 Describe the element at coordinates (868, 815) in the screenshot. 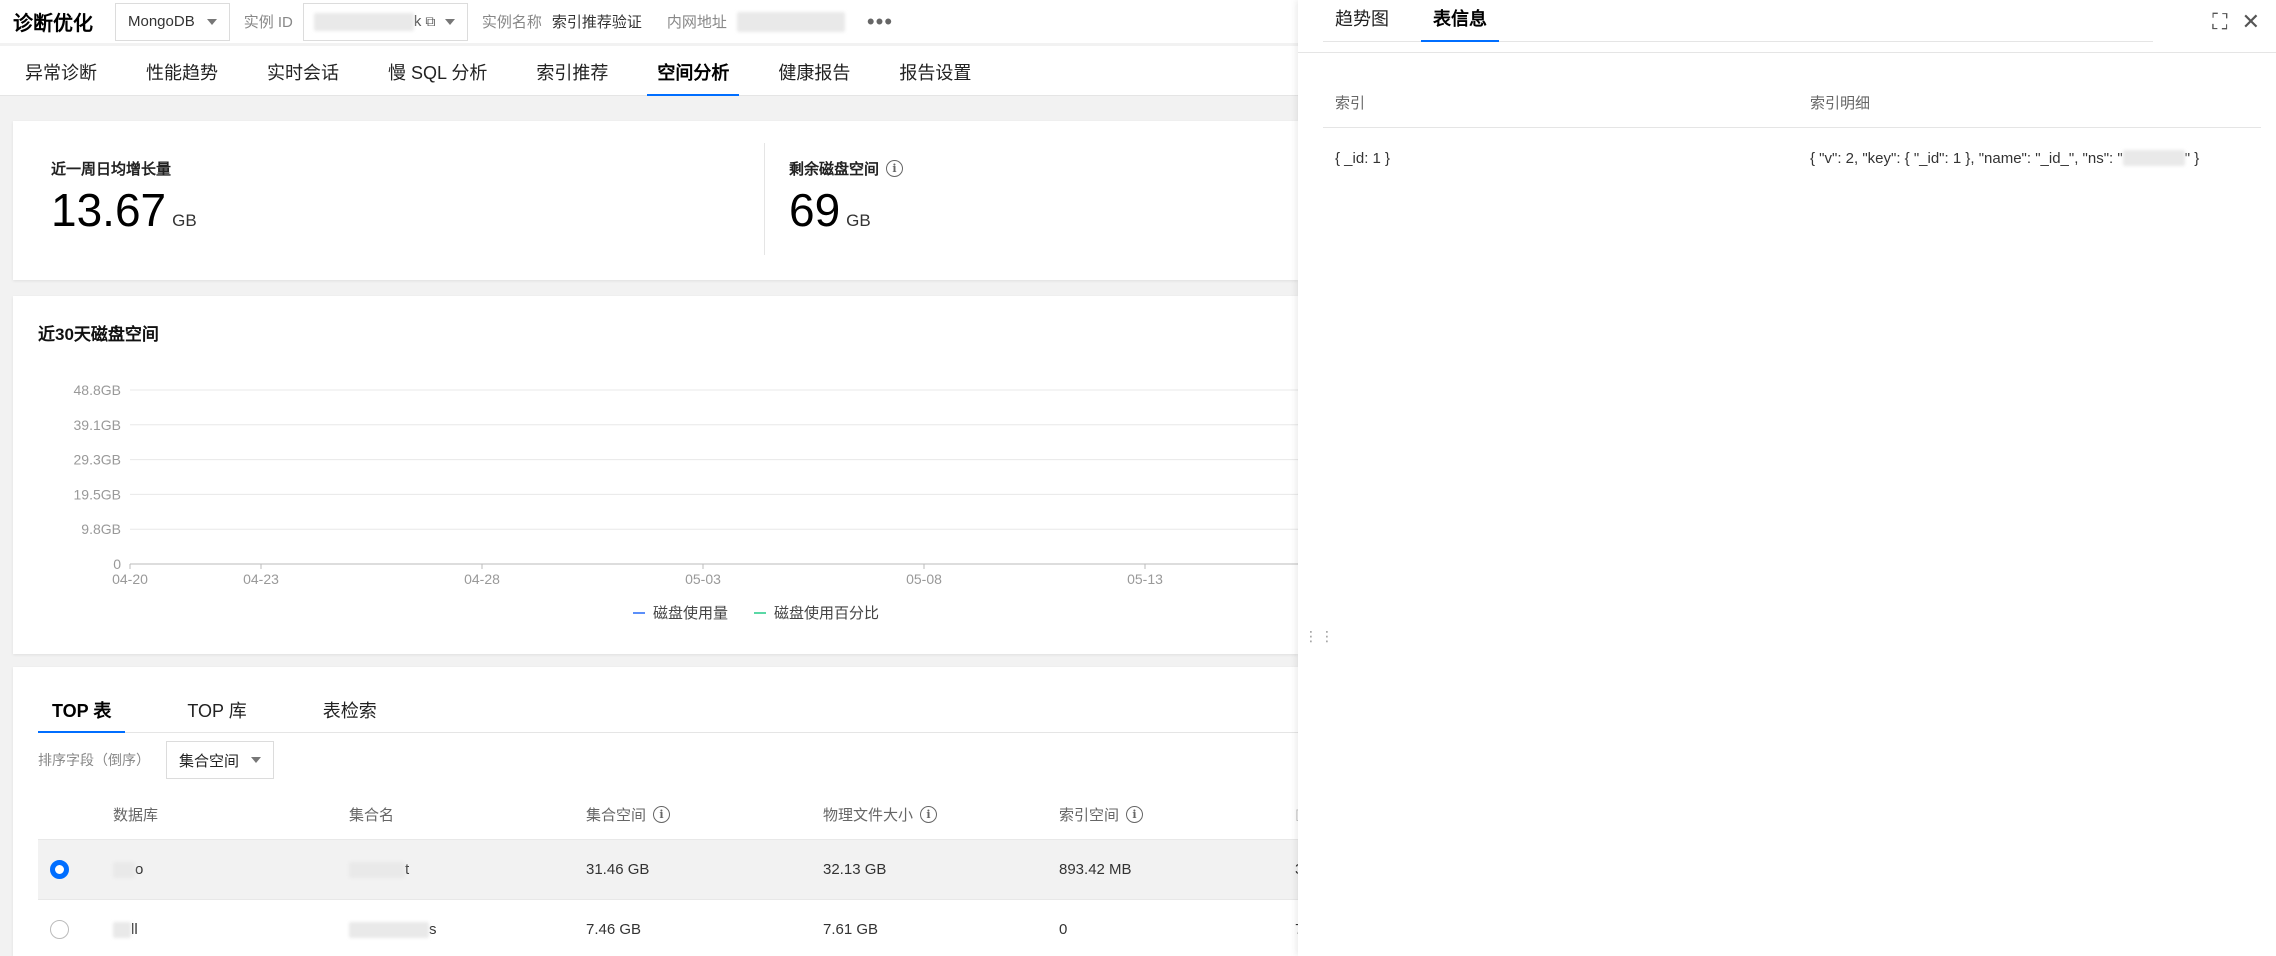

I see `col-header-file-size: 物理文件大小` at that location.